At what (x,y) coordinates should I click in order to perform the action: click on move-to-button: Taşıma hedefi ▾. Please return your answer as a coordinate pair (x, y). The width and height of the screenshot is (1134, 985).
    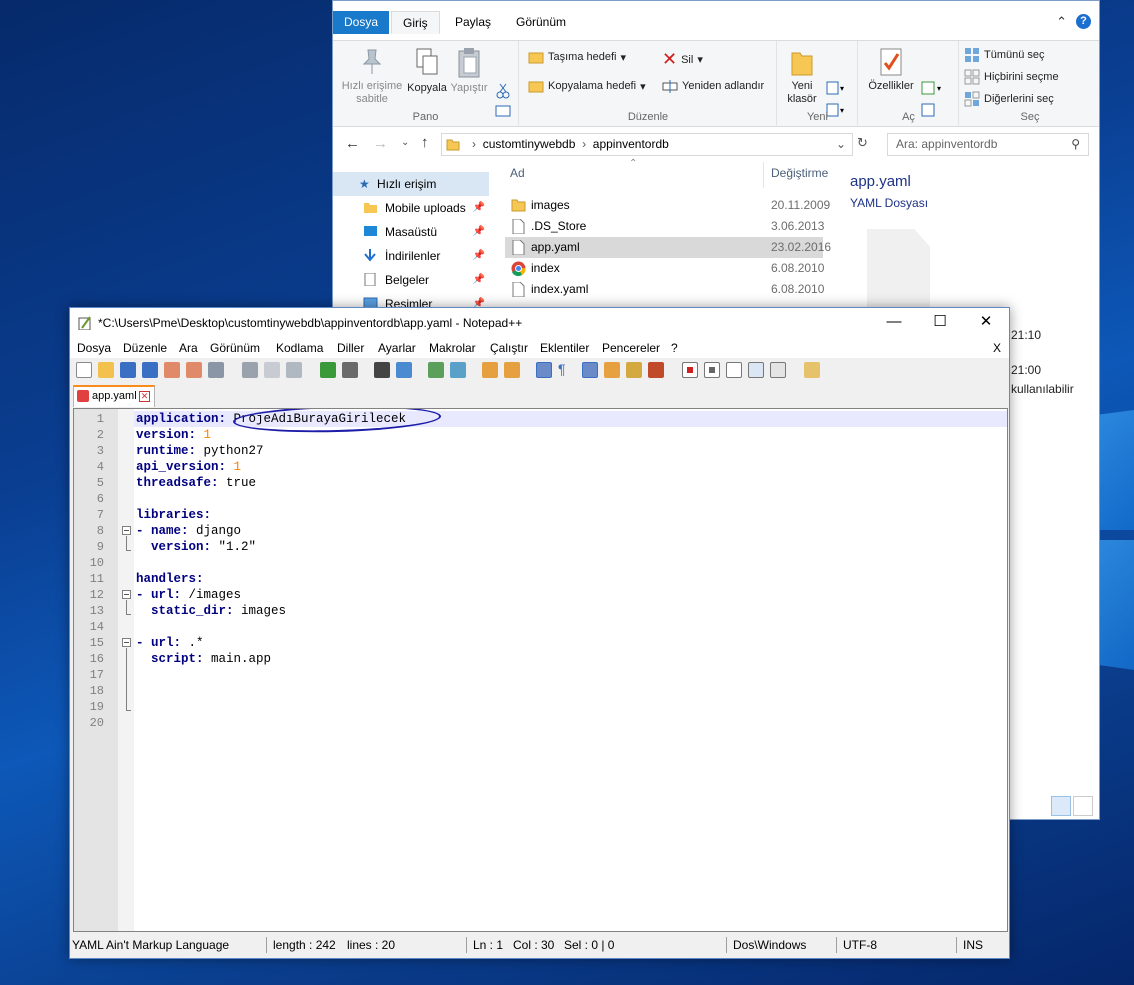
    Looking at the image, I should click on (577, 57).